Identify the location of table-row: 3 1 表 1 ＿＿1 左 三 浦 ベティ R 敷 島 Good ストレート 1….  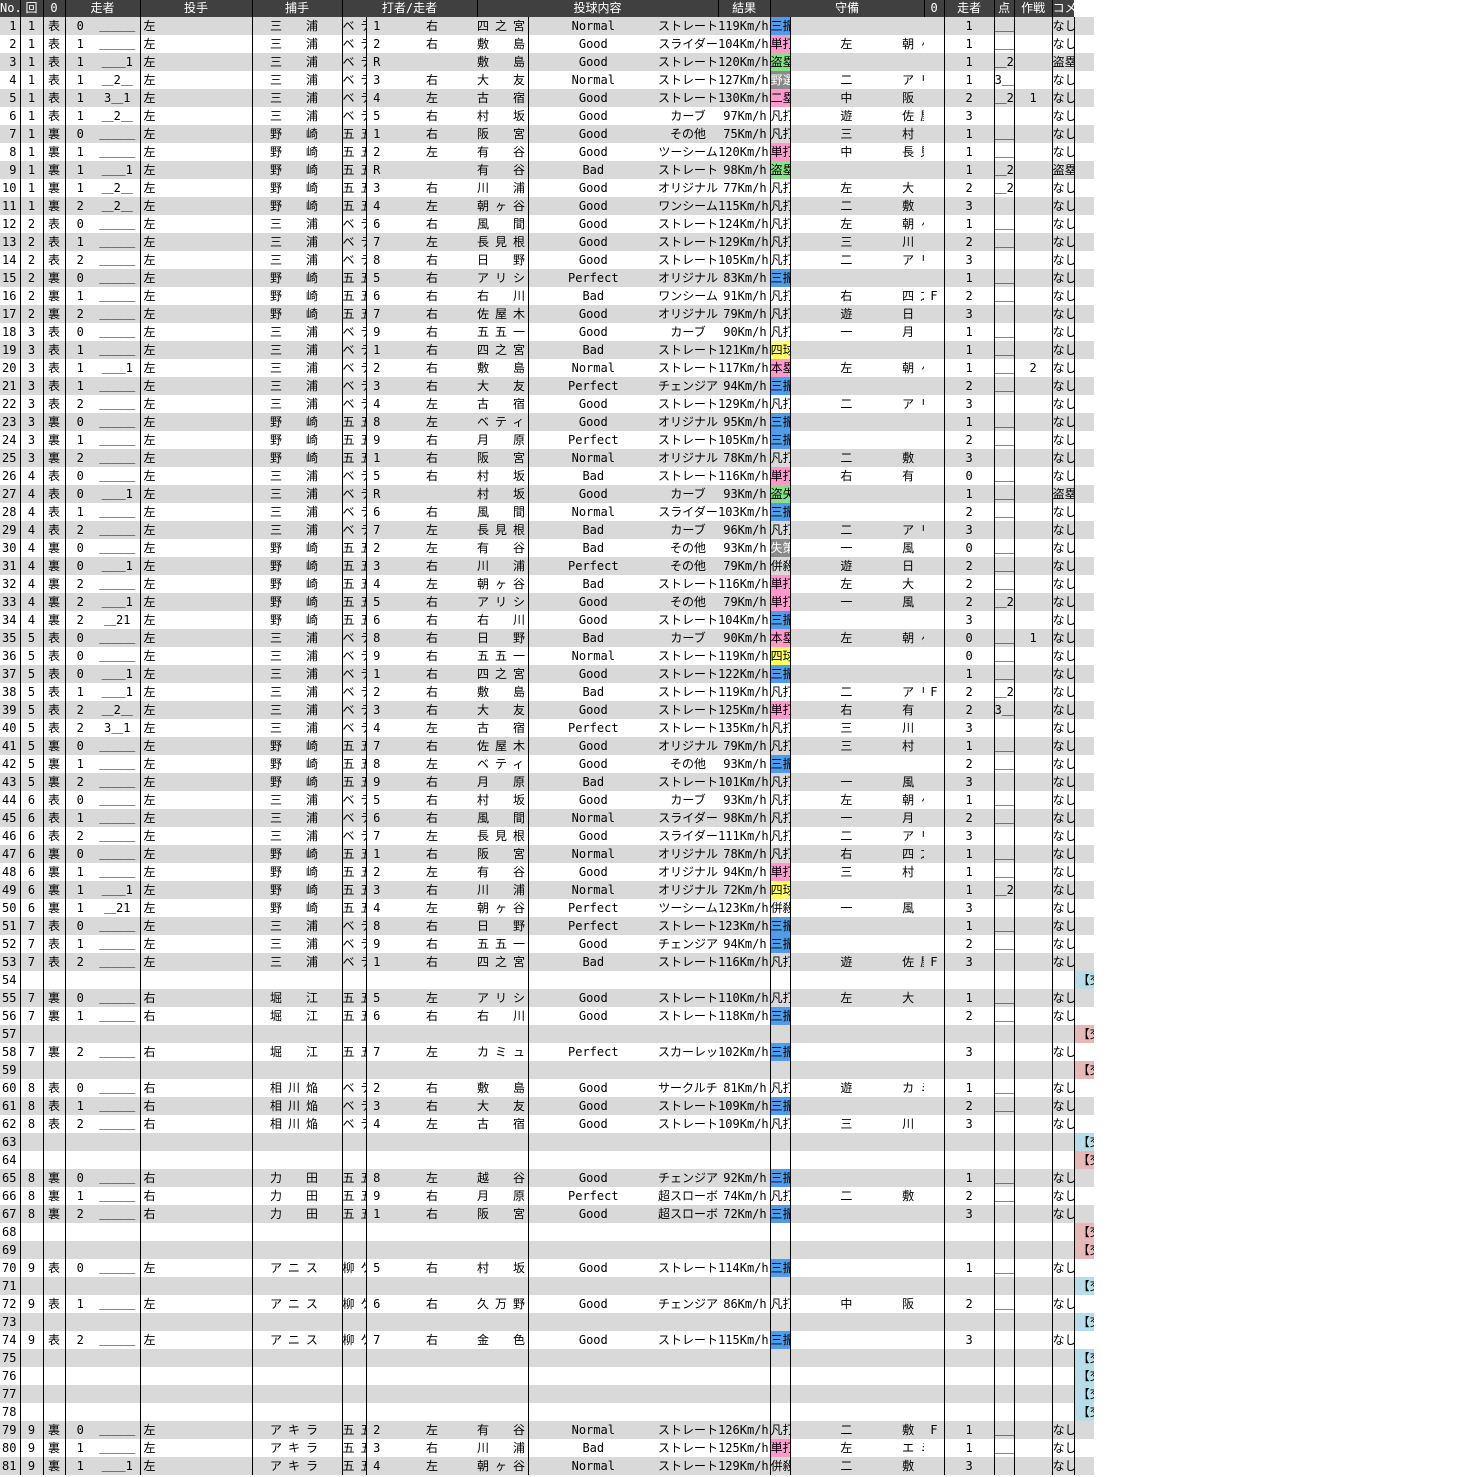
(737, 62).